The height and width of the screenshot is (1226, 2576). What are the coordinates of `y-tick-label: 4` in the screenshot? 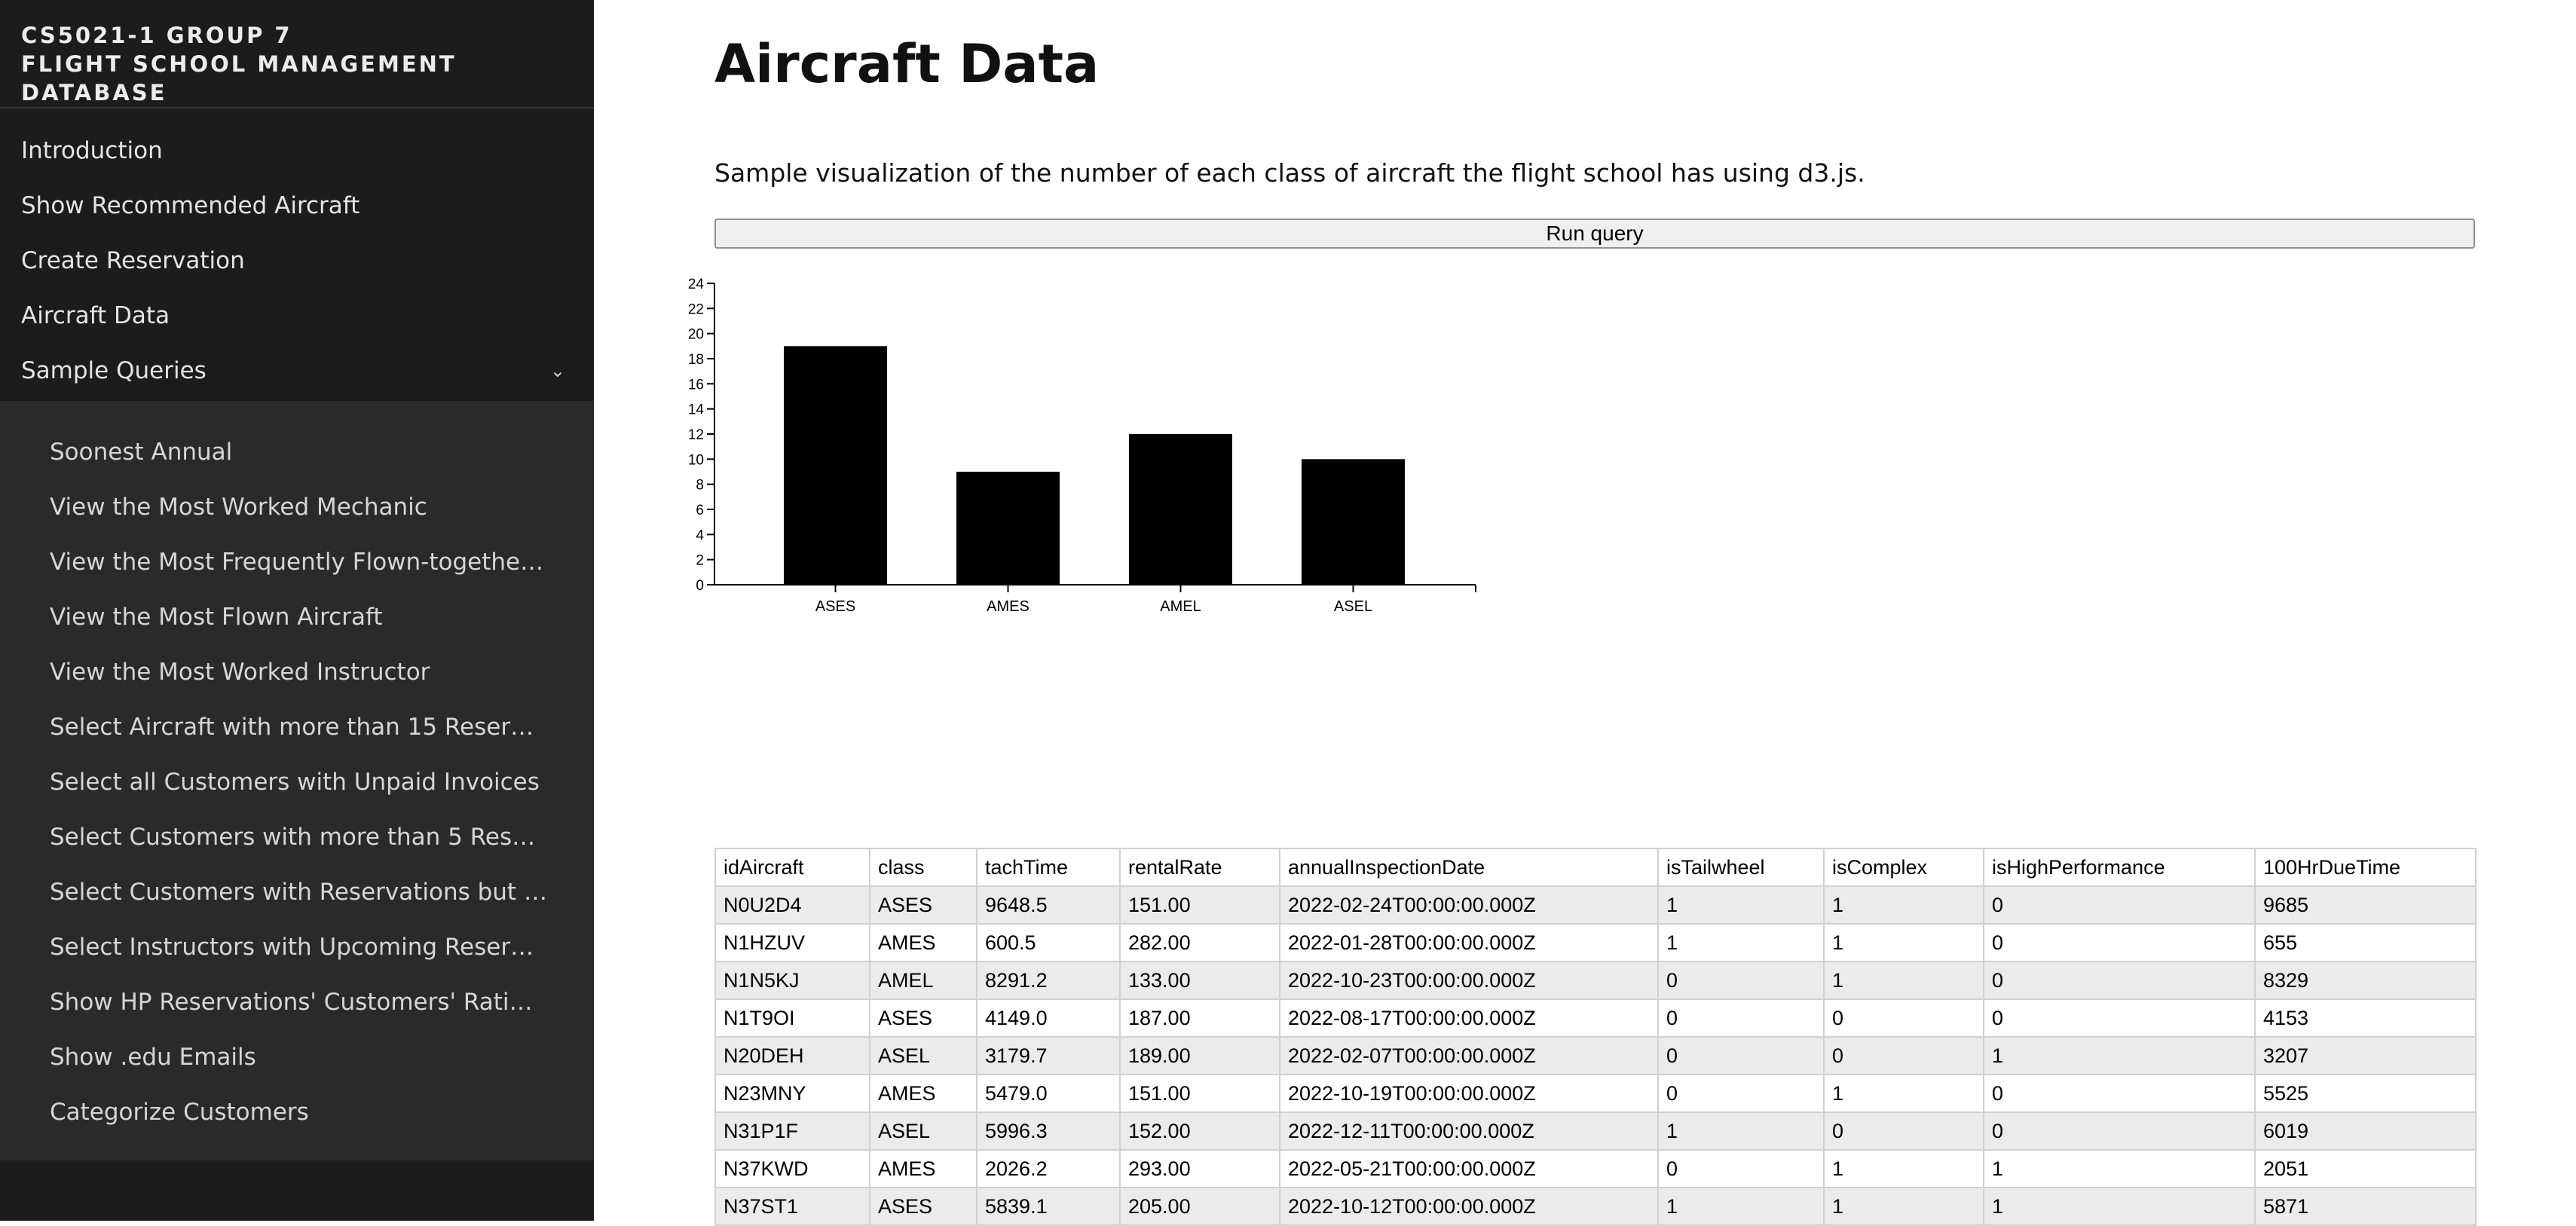 It's located at (700, 535).